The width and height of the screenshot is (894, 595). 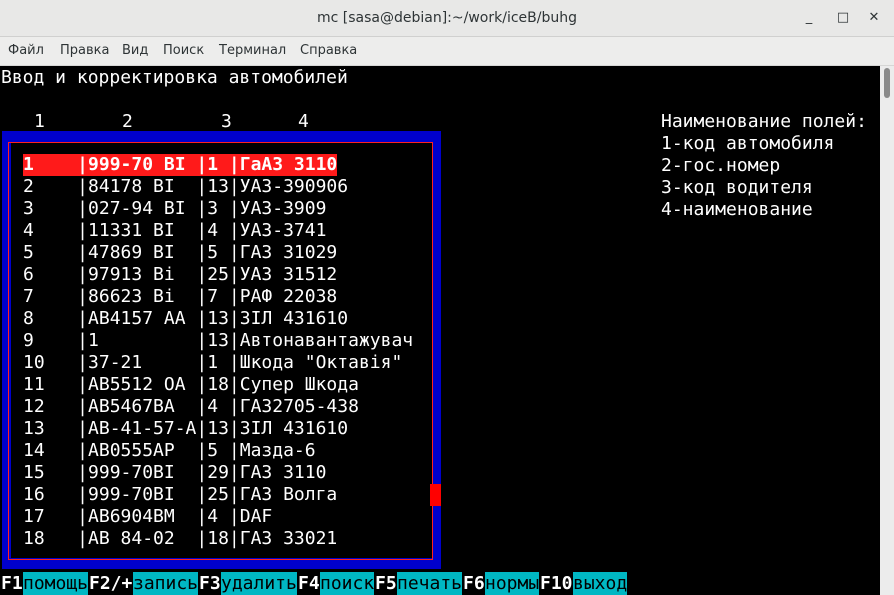 What do you see at coordinates (874, 18) in the screenshot?
I see `close-icon: ✕` at bounding box center [874, 18].